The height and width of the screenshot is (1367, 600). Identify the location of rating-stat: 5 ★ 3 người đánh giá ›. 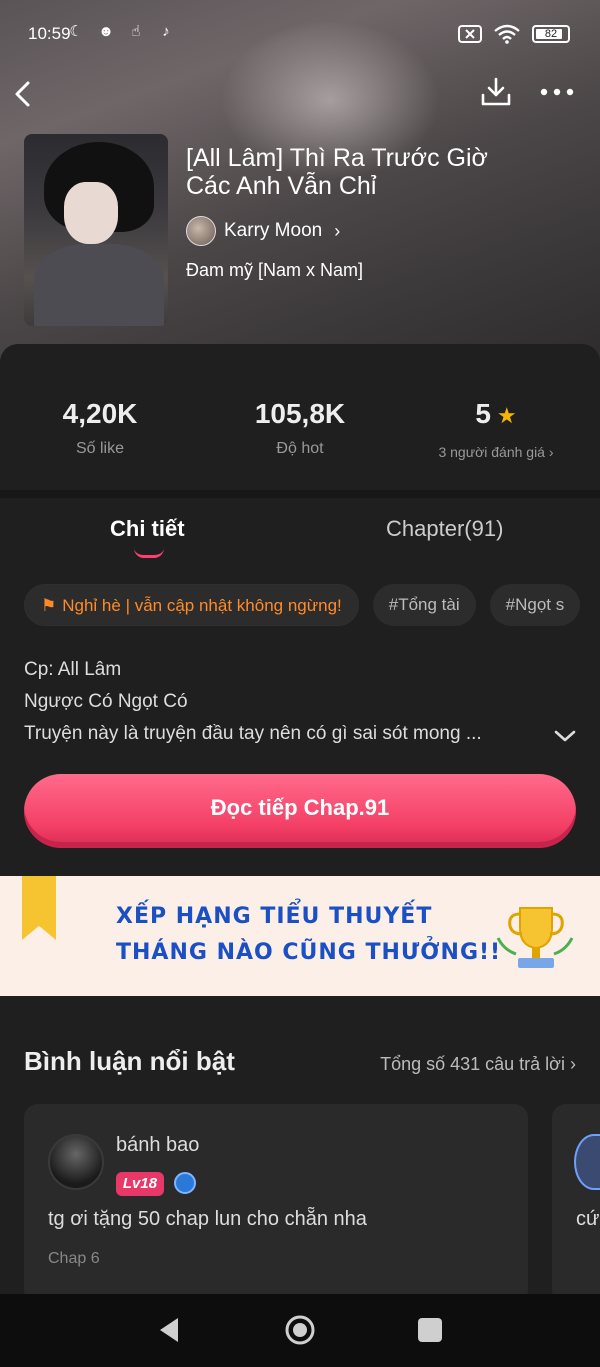
(496, 429).